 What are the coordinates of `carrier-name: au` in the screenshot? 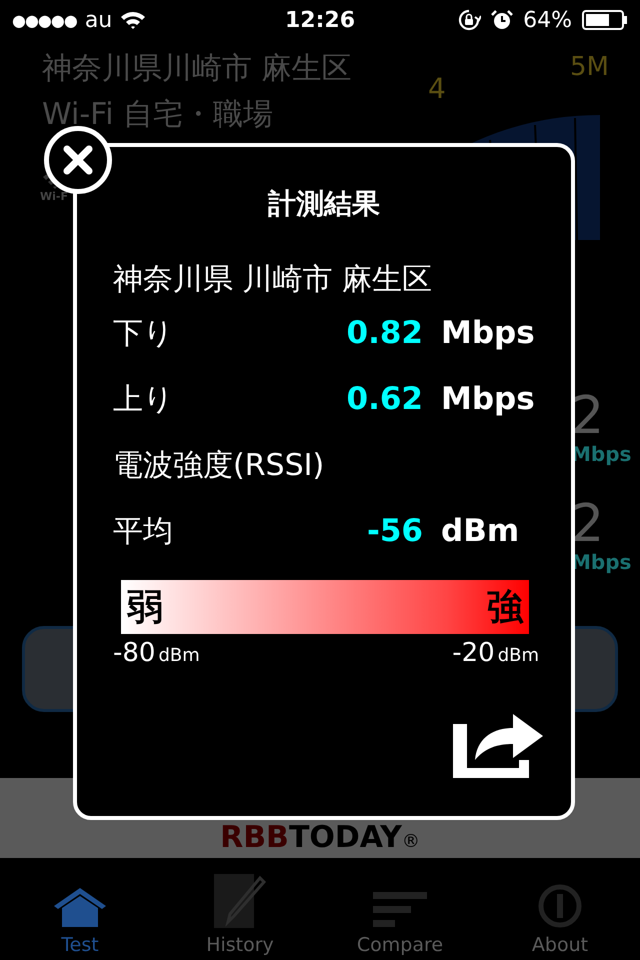 It's located at (98, 20).